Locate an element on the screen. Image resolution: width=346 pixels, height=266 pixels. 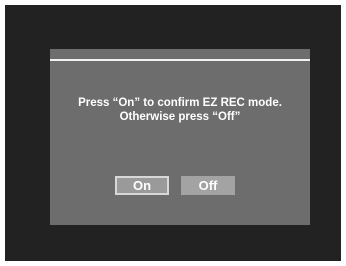
off-button: Off is located at coordinates (208, 185).